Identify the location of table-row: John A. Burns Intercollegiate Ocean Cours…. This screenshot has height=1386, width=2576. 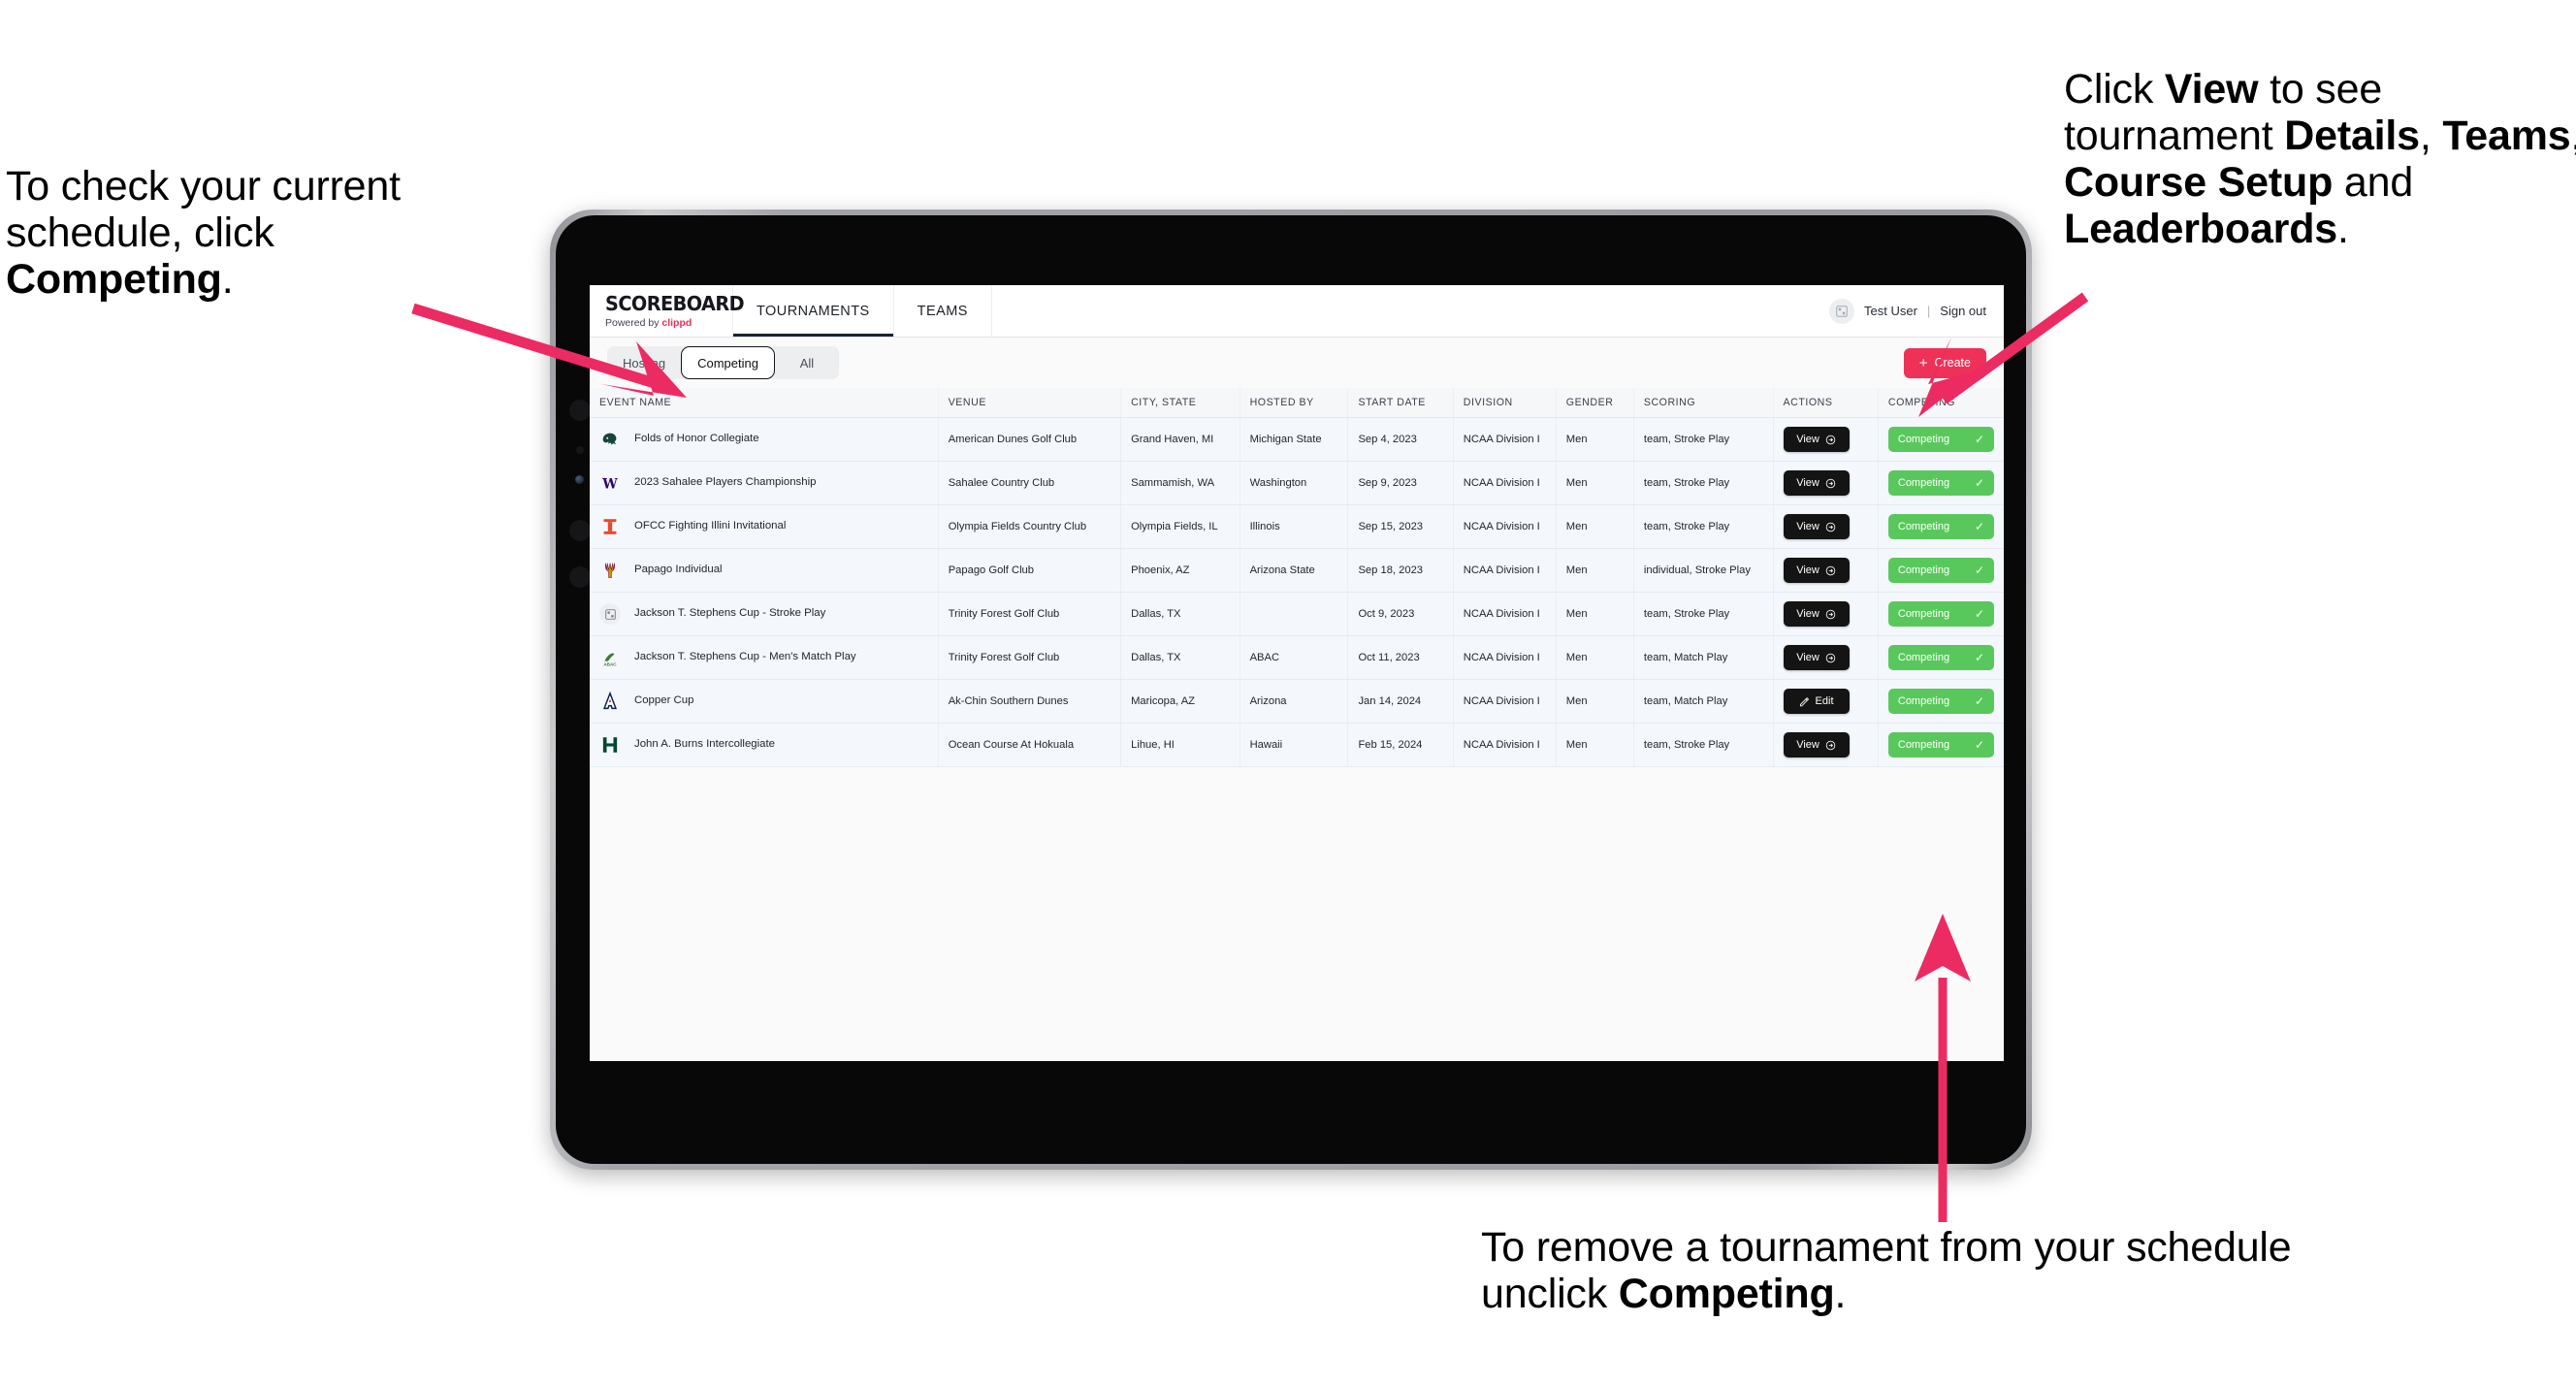
(1297, 745).